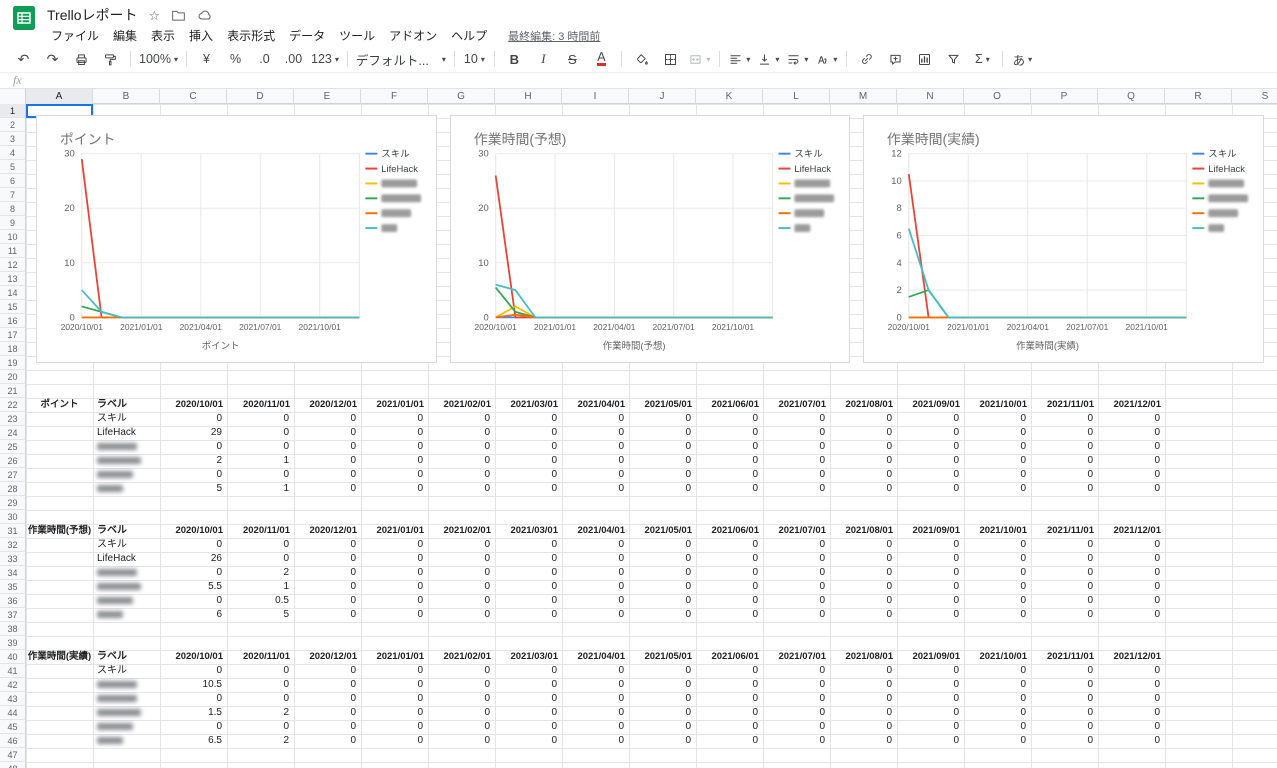 Image resolution: width=1277 pixels, height=768 pixels. I want to click on column-header: E, so click(327, 96).